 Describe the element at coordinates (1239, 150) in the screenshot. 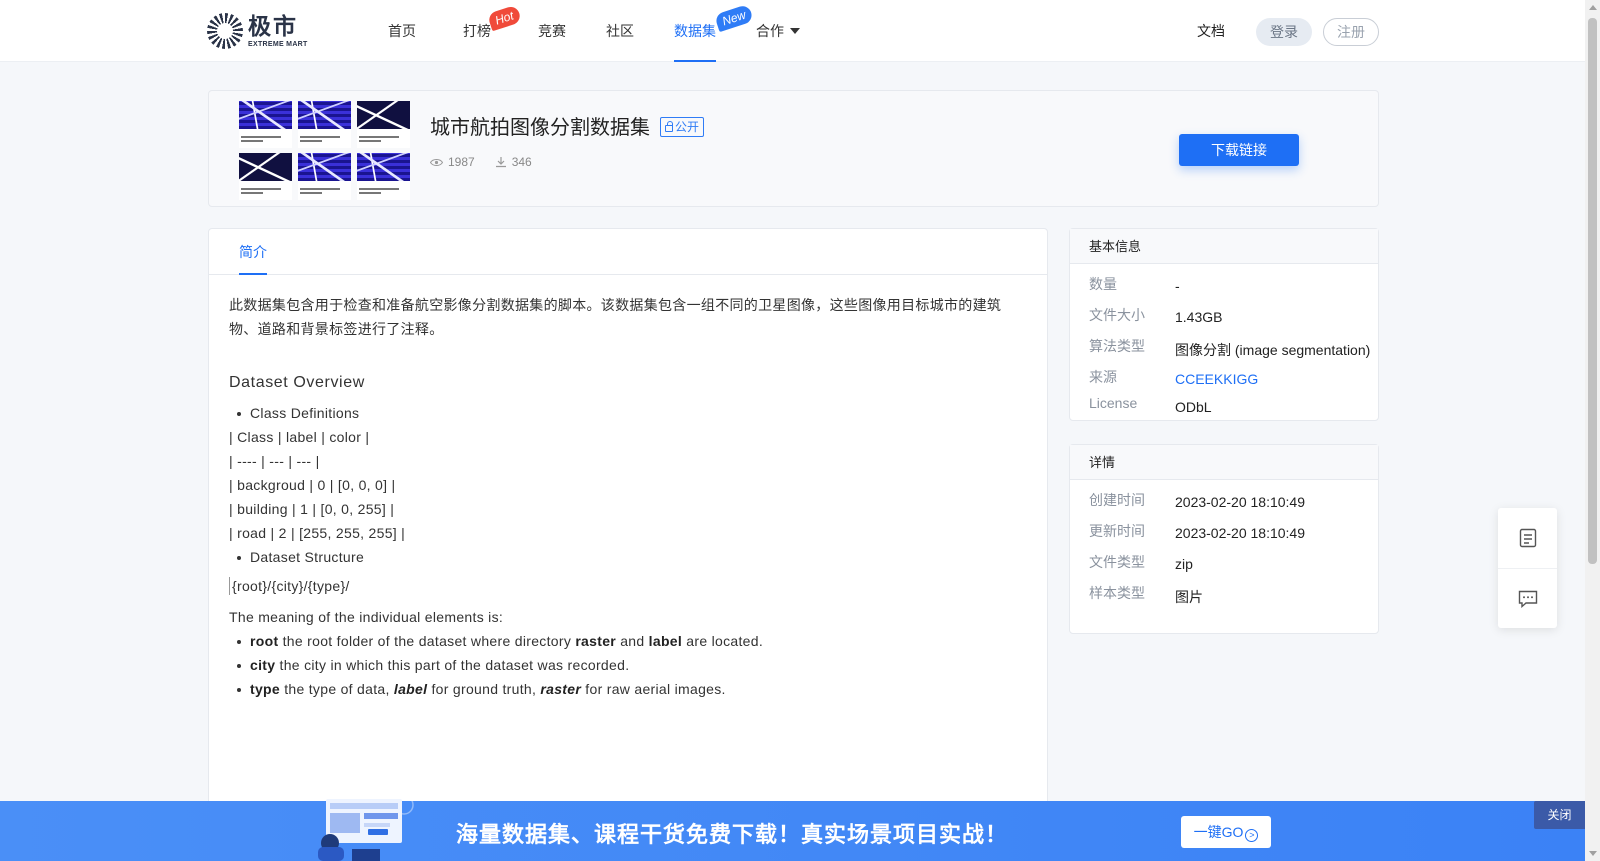

I see `download-link-button: 下载链接` at that location.